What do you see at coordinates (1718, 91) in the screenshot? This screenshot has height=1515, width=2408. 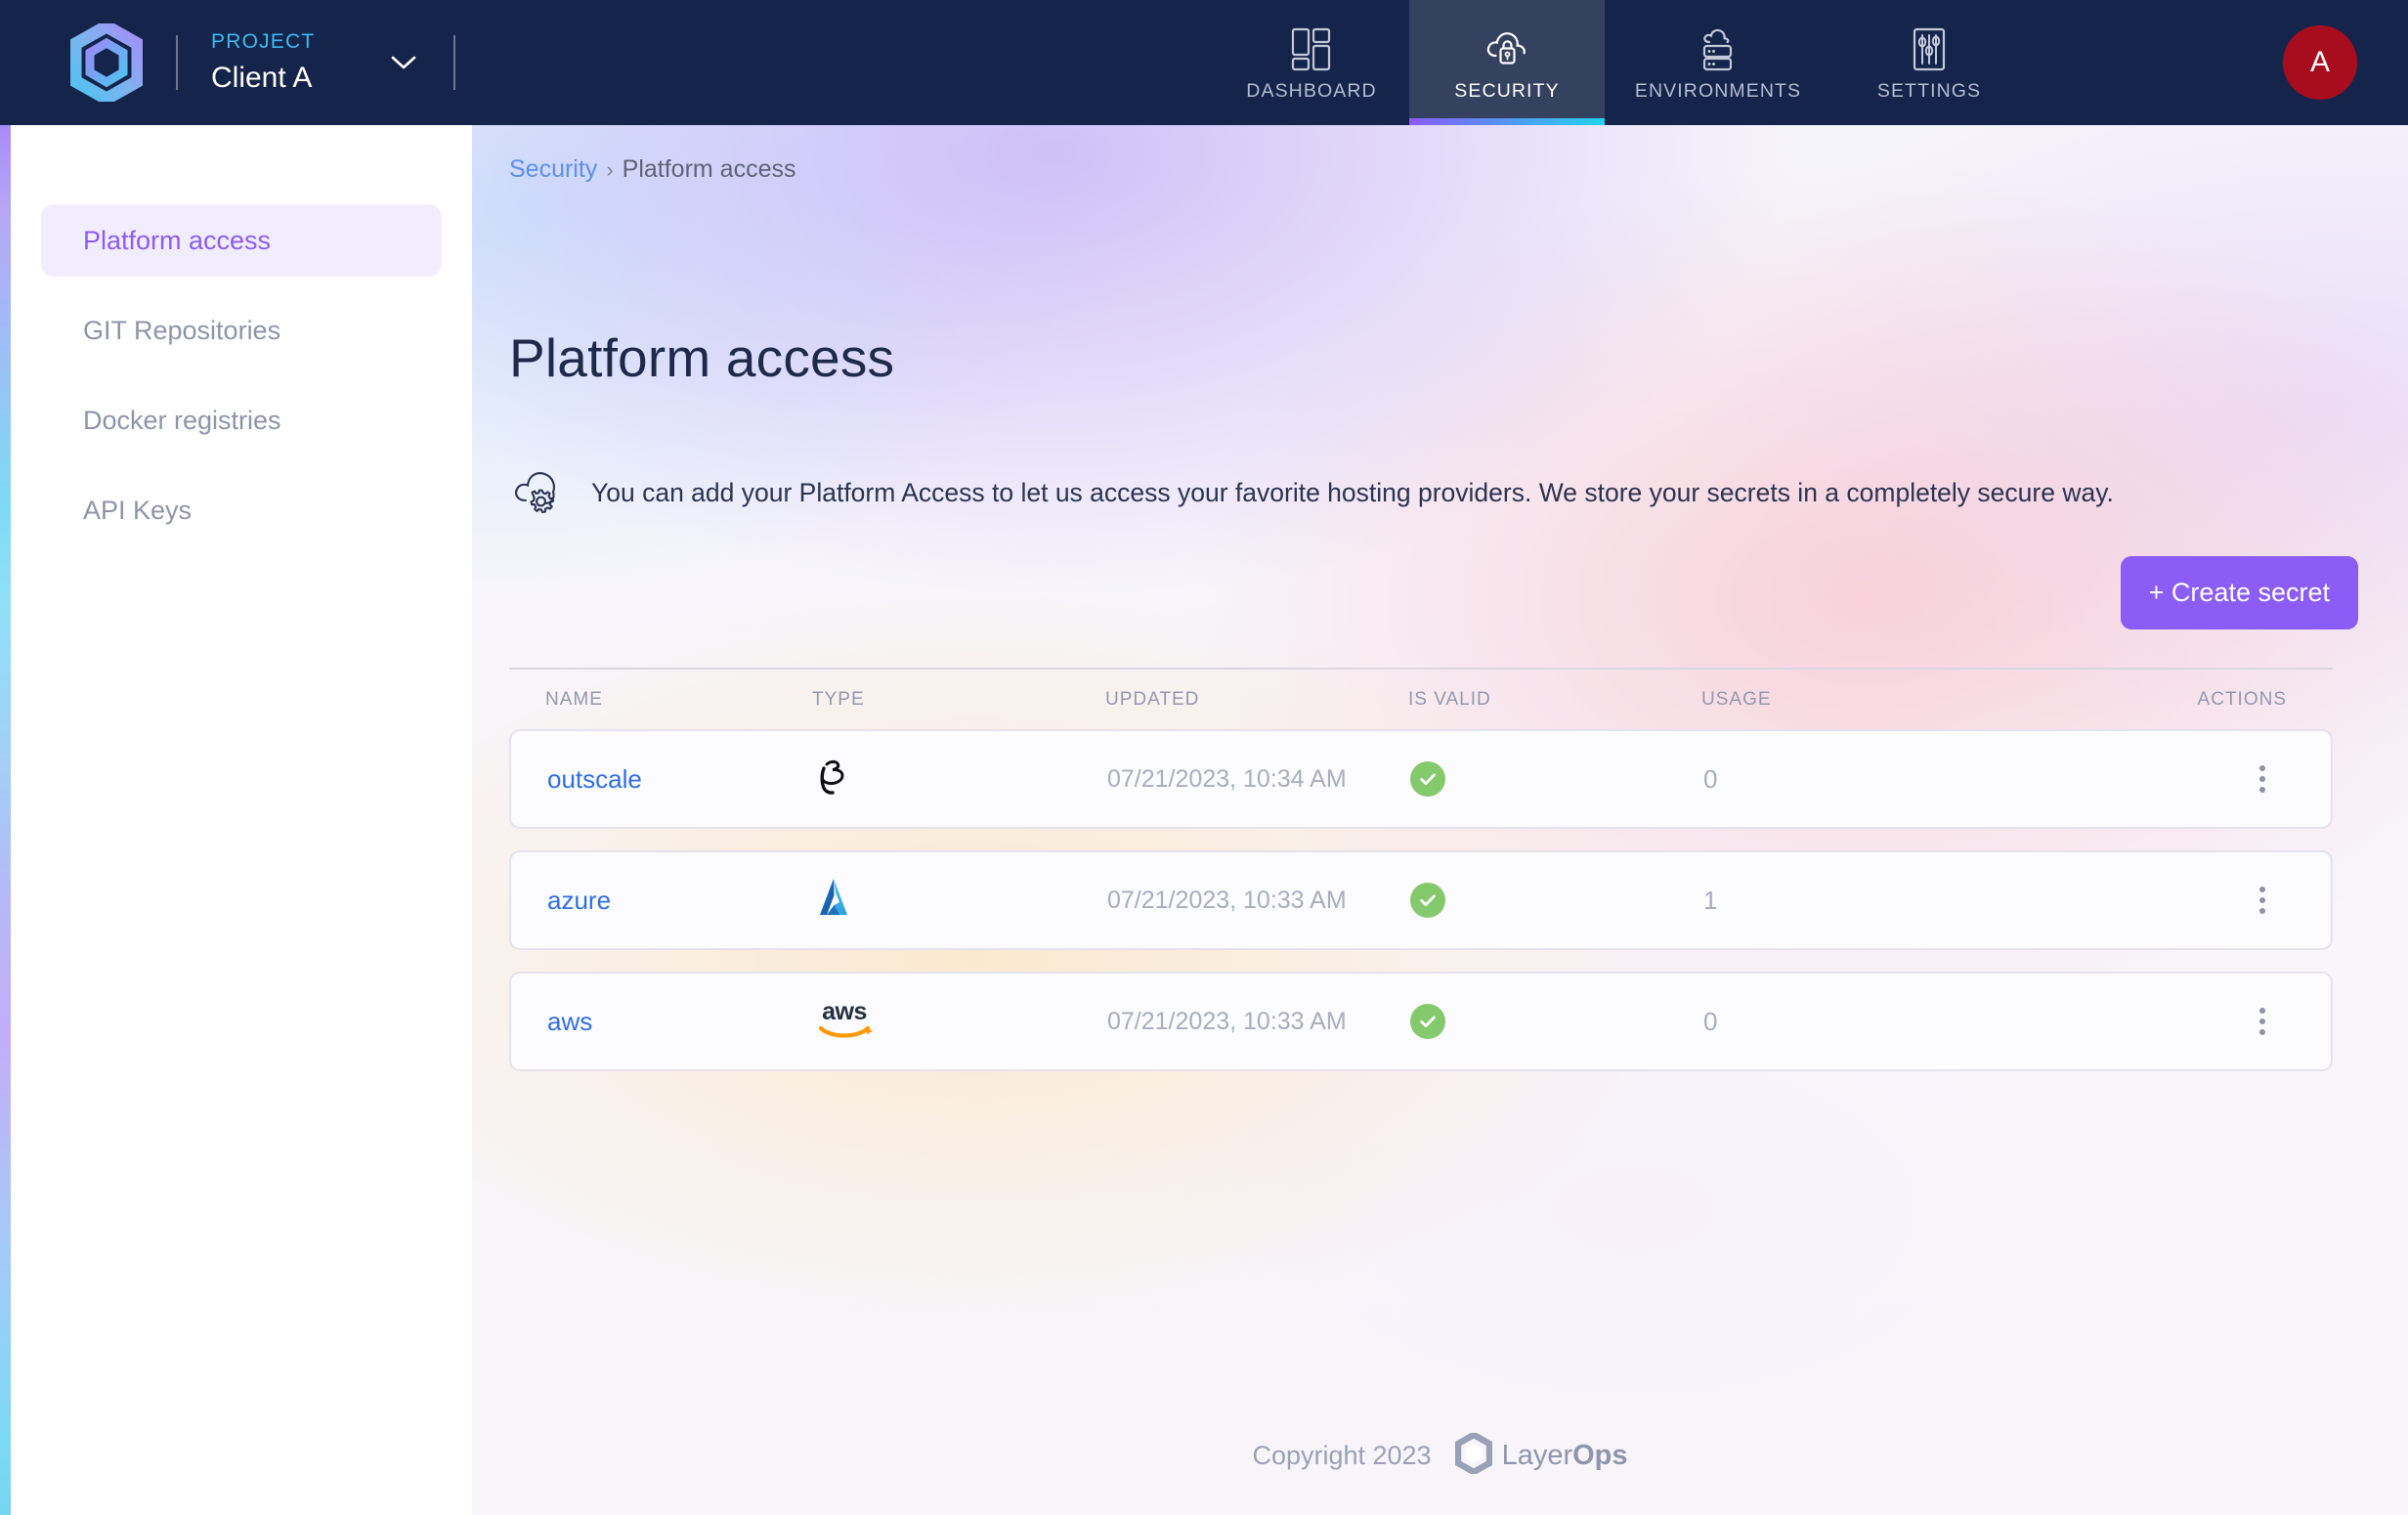 I see `tab-environments-label: ENVIRONMENTS` at bounding box center [1718, 91].